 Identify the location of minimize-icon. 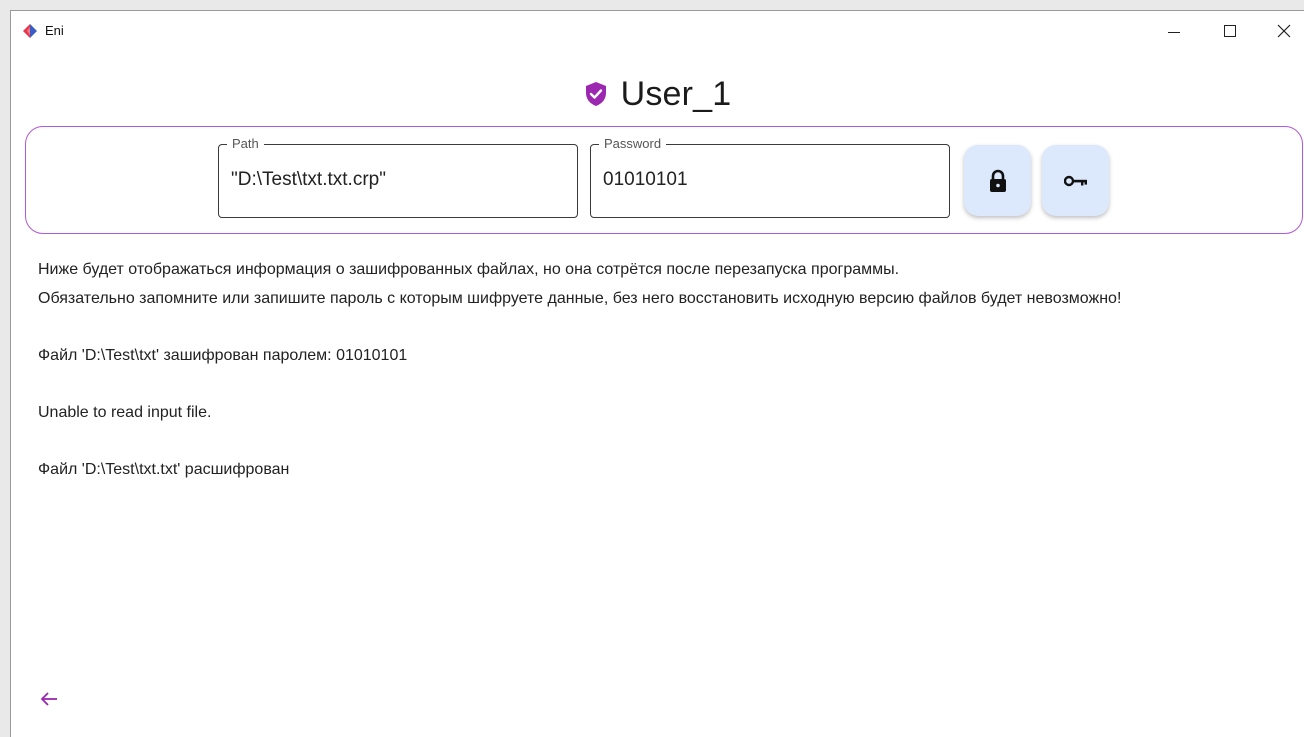
(1174, 32).